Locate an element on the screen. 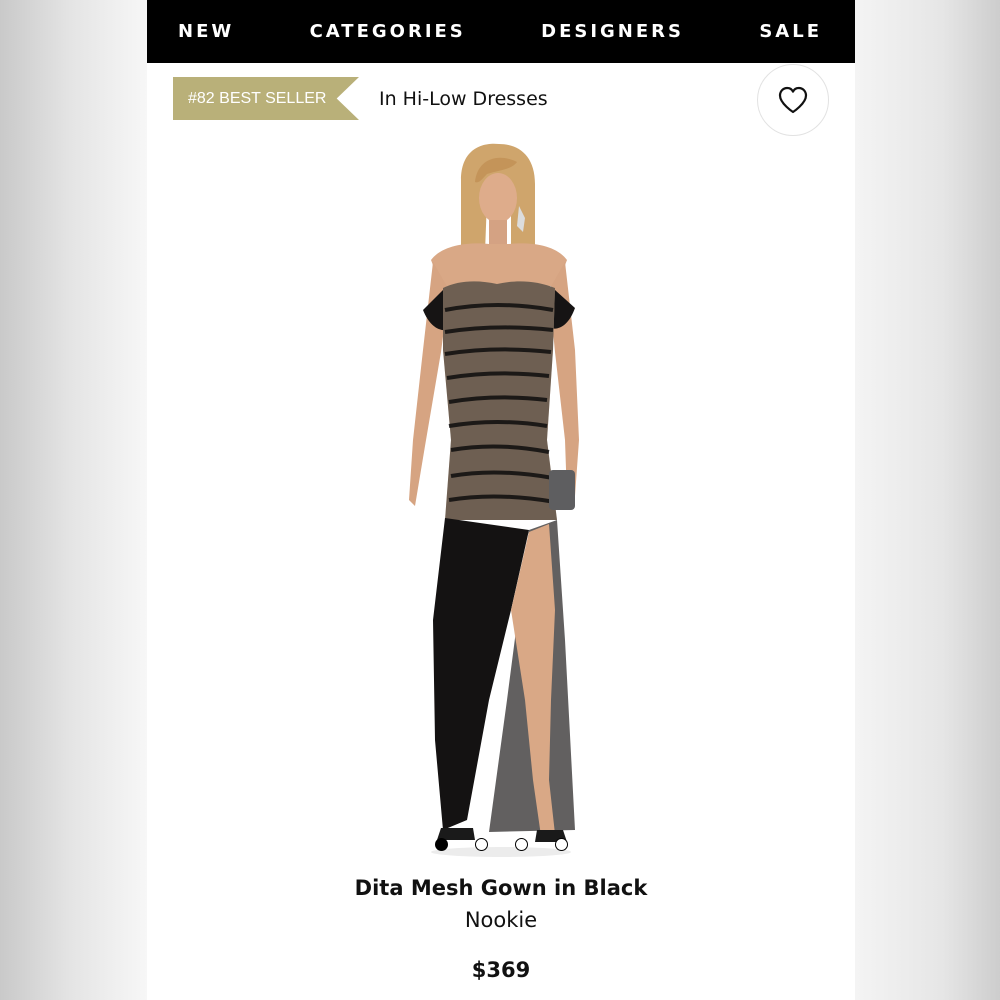  ranking-row: #82 BEST SELLER In Hi-Low Dresses is located at coordinates (501, 99).